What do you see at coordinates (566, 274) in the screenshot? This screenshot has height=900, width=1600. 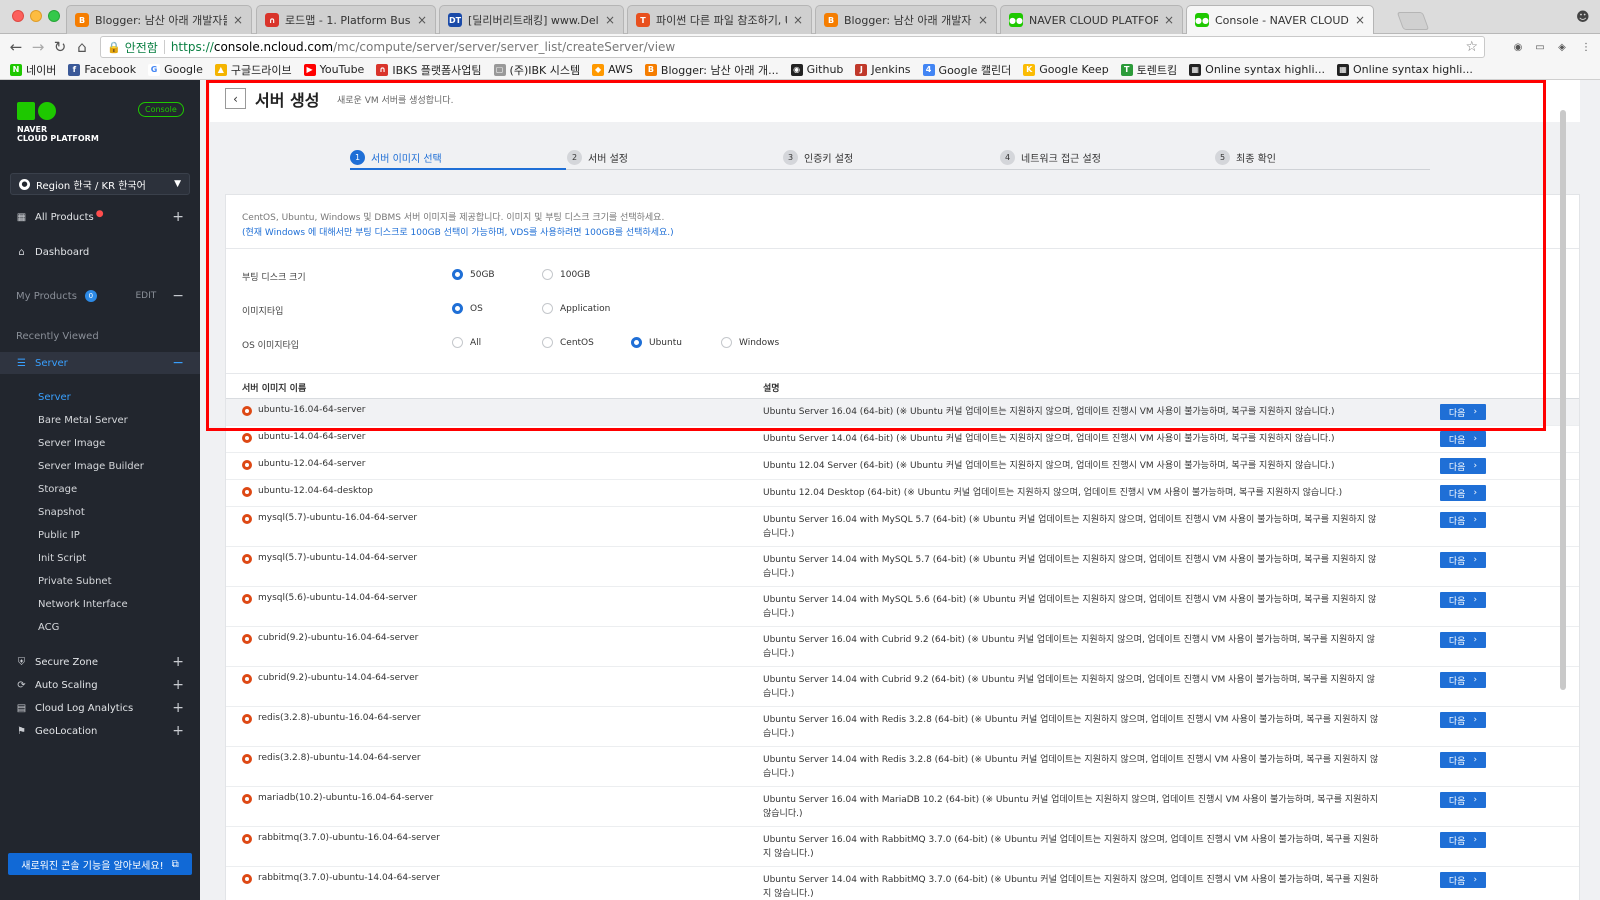 I see `radio-option: 100GB` at bounding box center [566, 274].